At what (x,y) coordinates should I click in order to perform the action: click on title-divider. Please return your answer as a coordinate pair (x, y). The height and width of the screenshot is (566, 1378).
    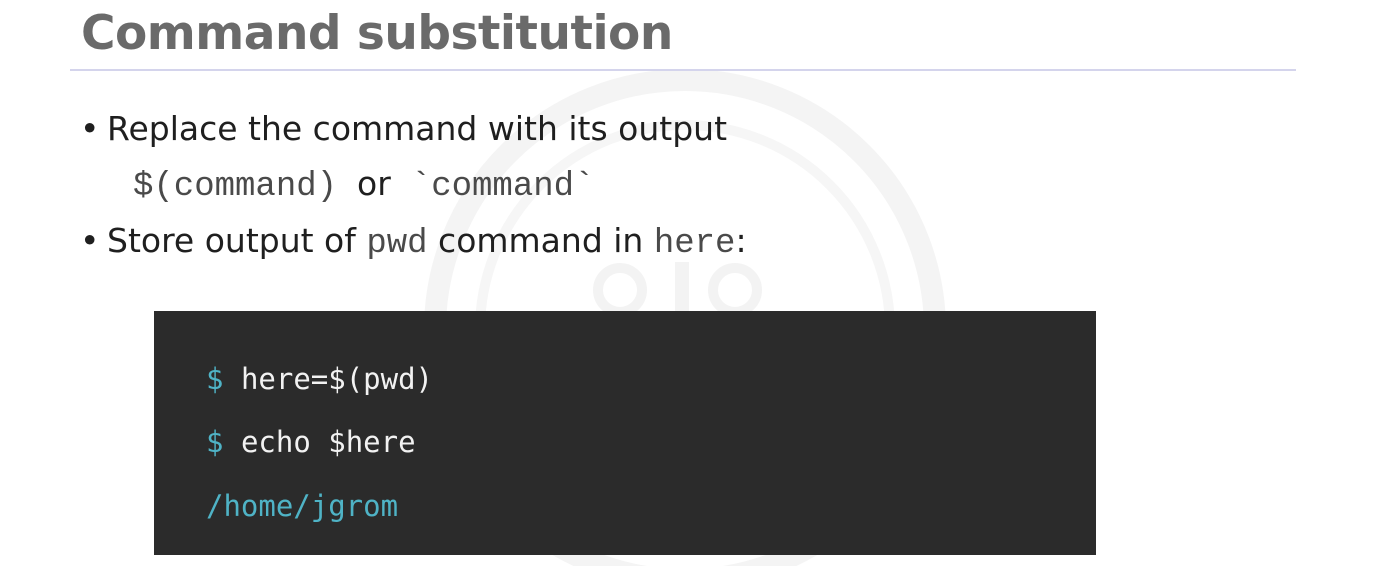
    Looking at the image, I should click on (683, 70).